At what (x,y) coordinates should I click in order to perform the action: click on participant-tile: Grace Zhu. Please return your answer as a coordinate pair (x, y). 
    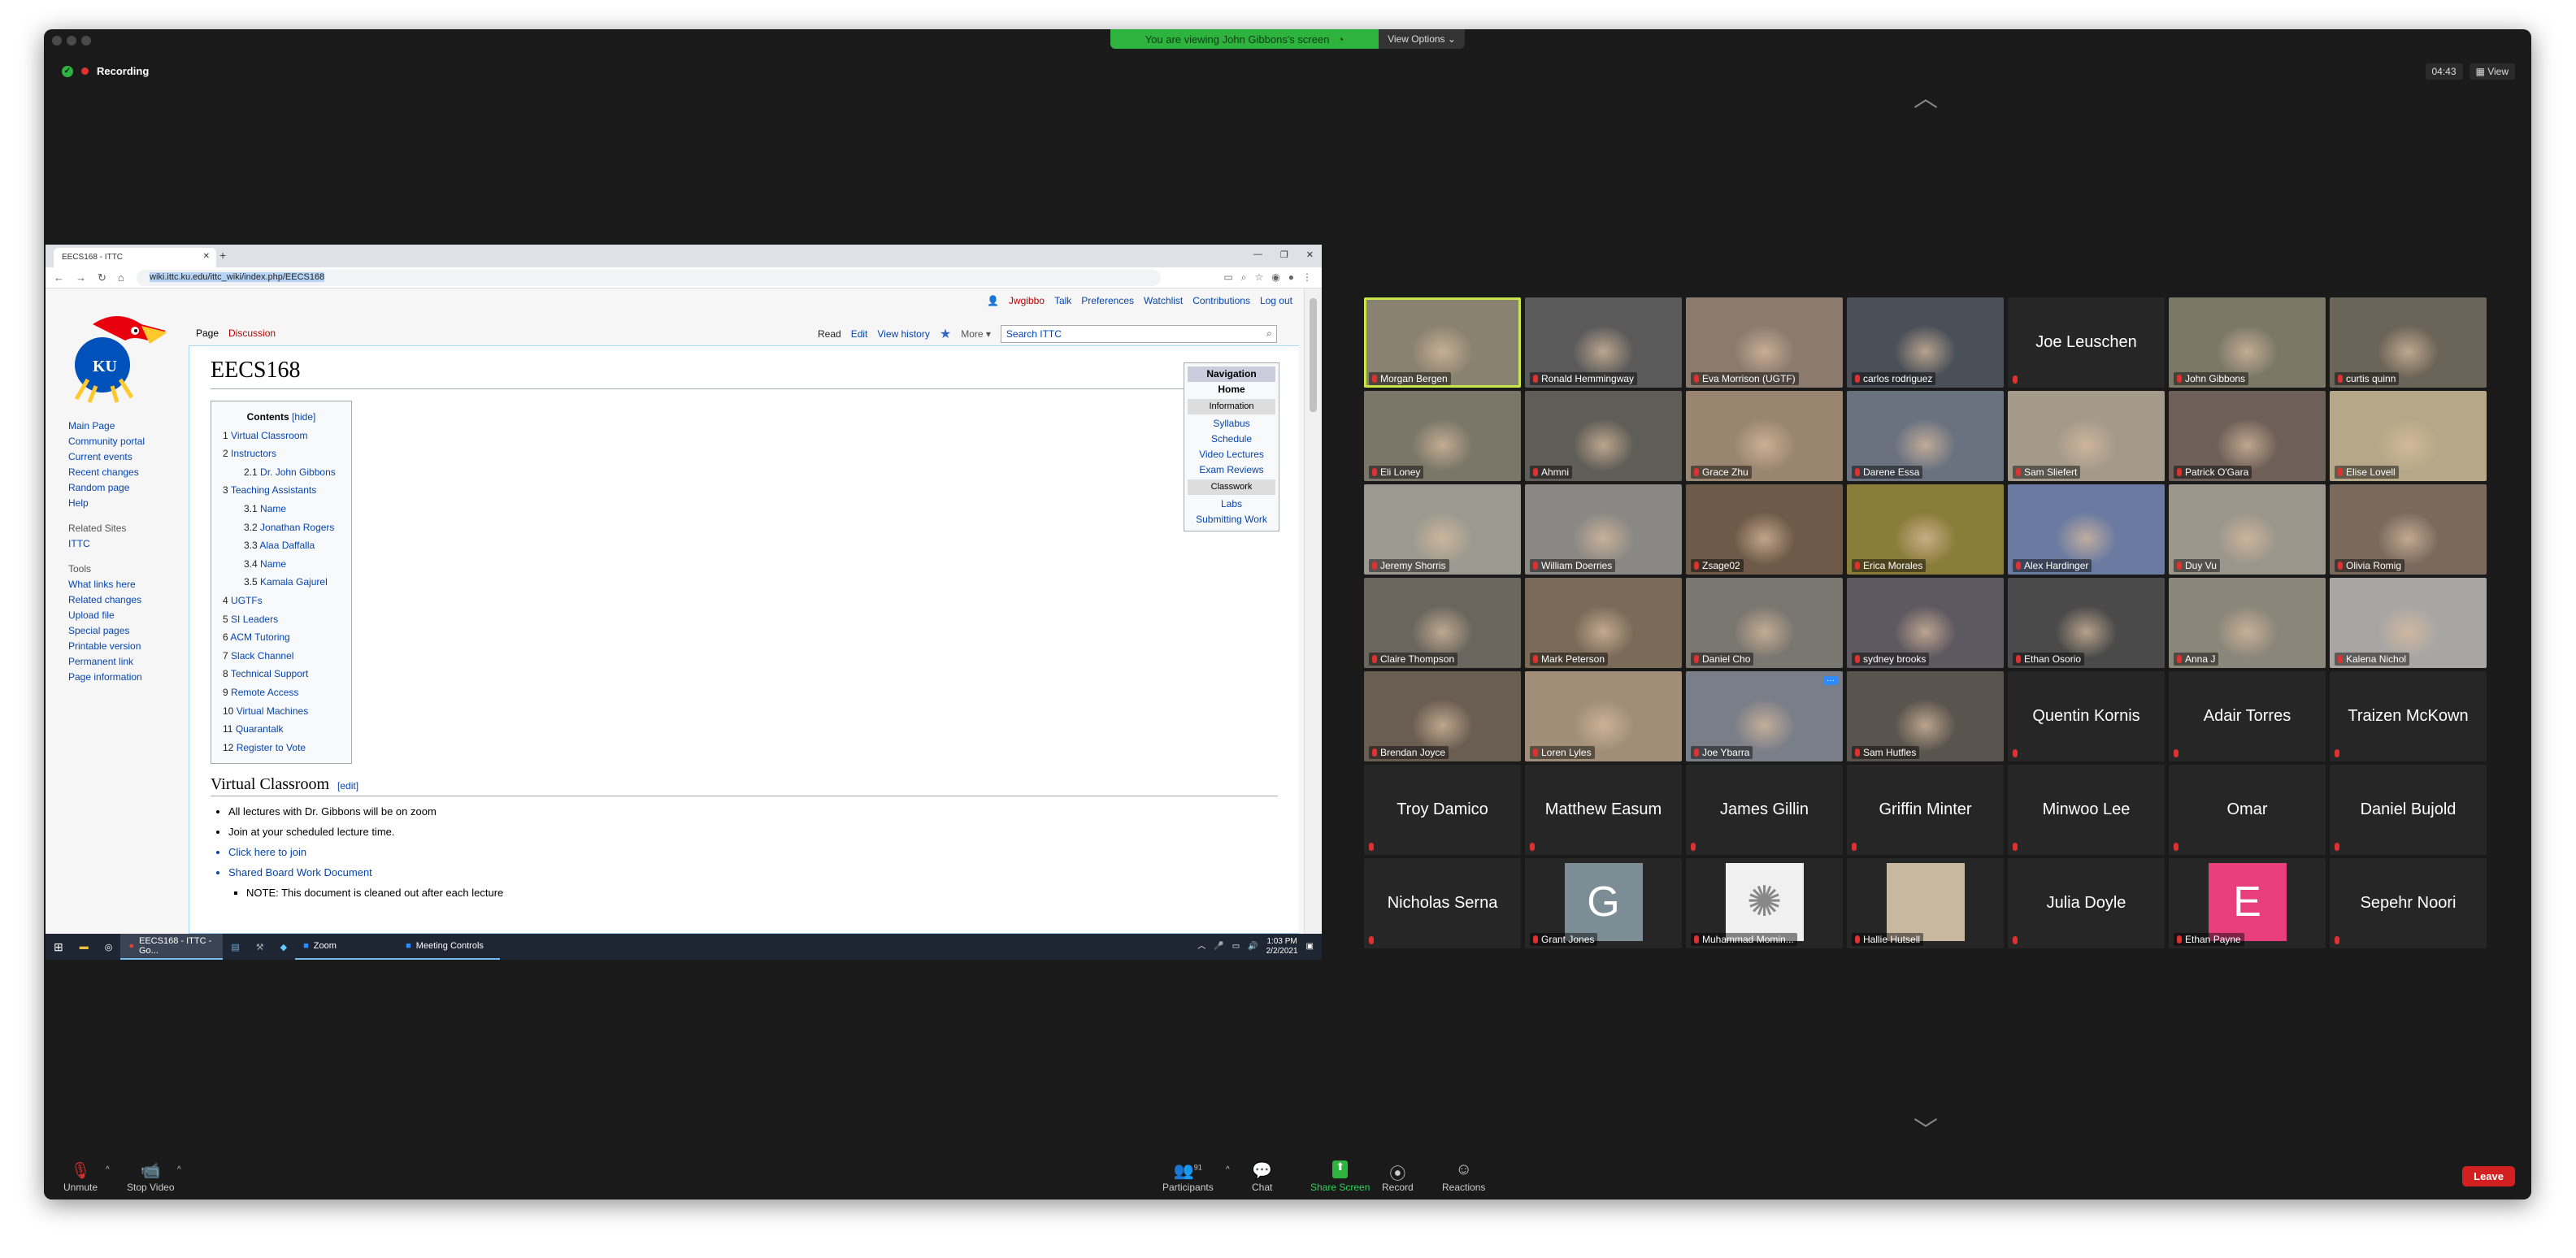
    Looking at the image, I should click on (1764, 436).